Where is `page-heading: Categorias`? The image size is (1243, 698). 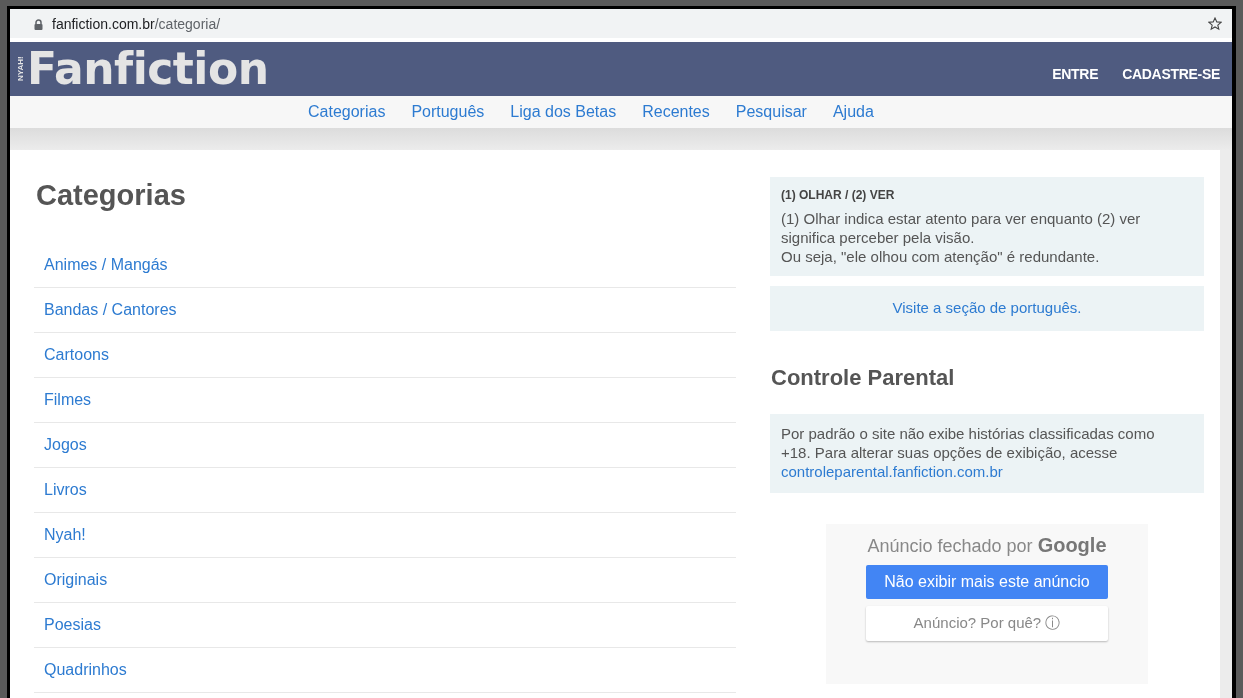 page-heading: Categorias is located at coordinates (111, 195).